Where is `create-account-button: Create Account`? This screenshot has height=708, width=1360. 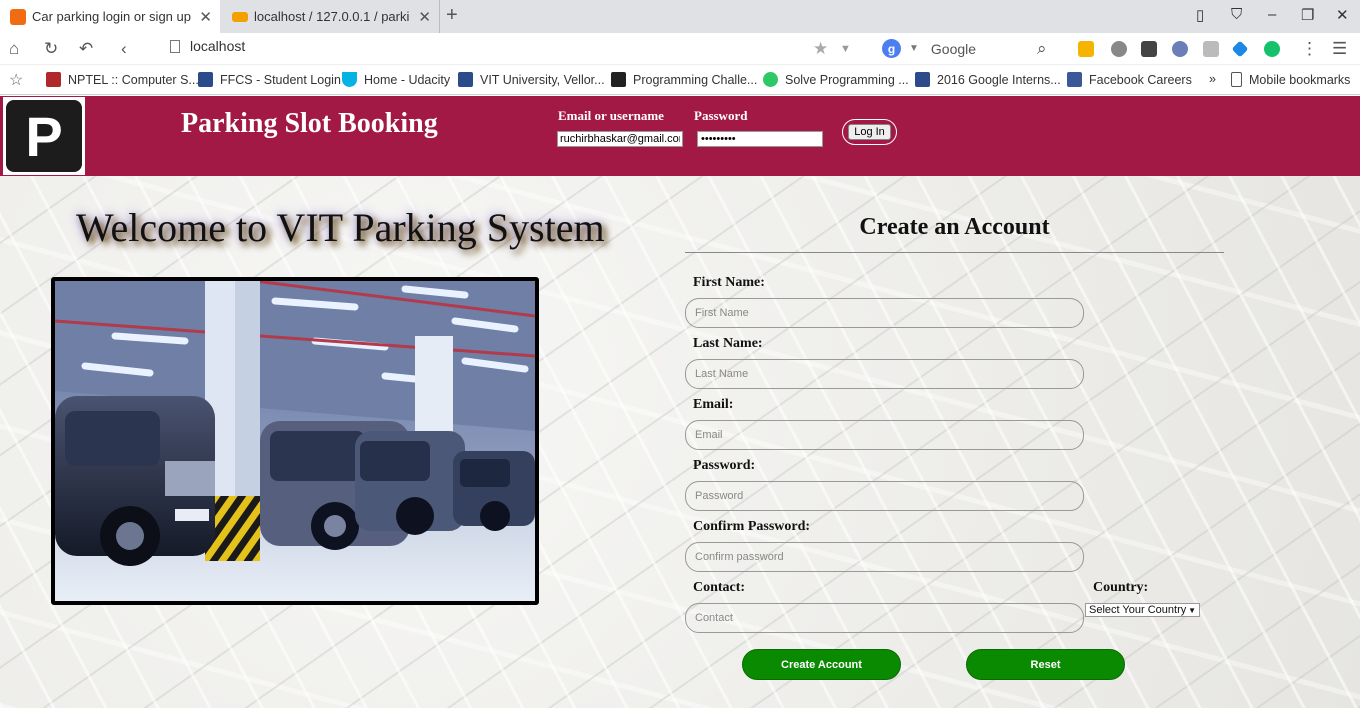
create-account-button: Create Account is located at coordinates (821, 664).